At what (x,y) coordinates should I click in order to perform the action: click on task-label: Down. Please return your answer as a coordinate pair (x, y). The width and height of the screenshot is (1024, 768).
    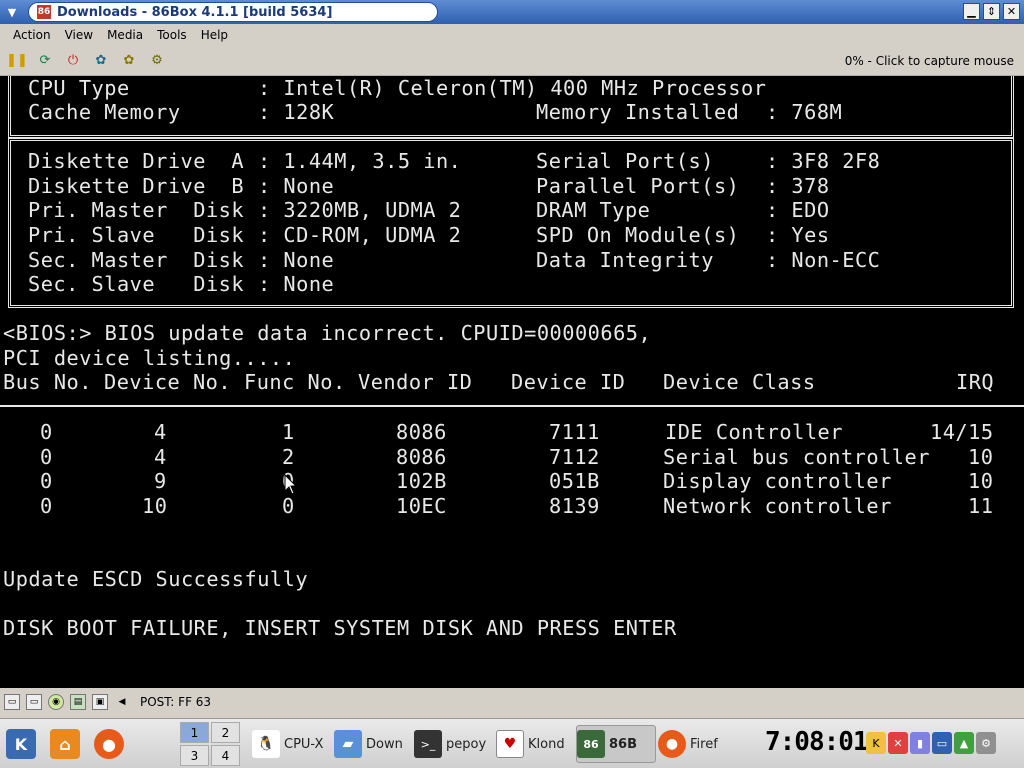
    Looking at the image, I should click on (384, 744).